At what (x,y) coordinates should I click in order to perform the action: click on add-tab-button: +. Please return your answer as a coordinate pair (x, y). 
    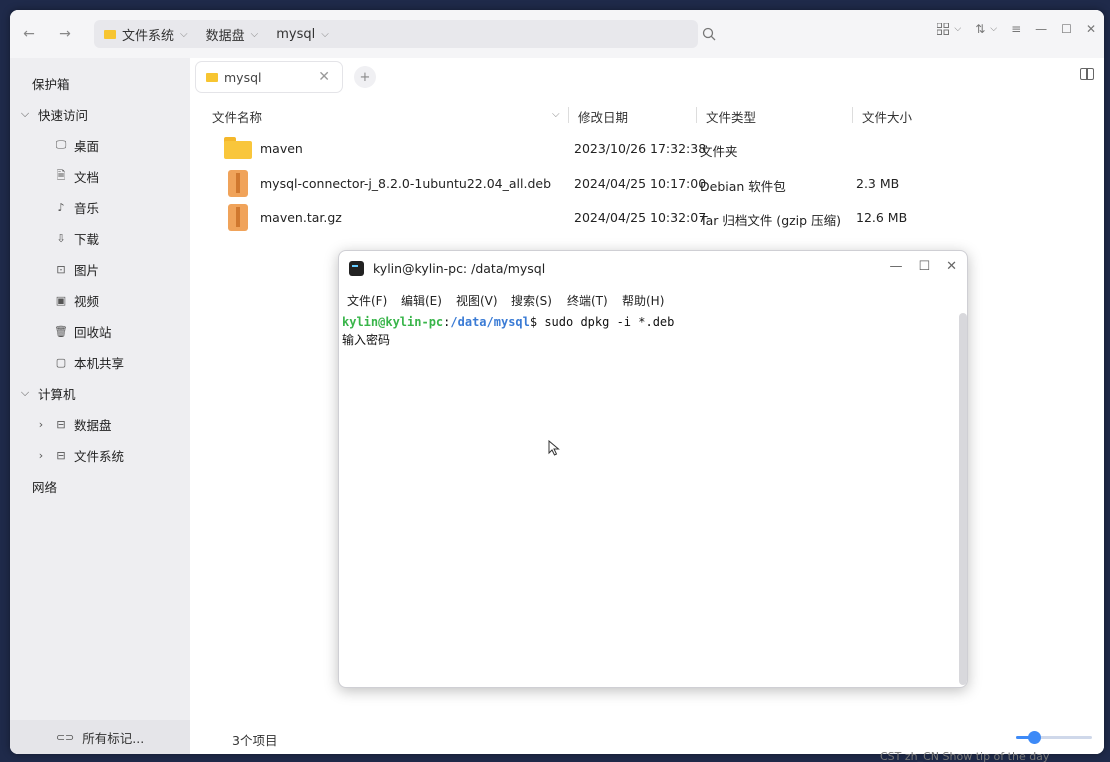
    Looking at the image, I should click on (365, 77).